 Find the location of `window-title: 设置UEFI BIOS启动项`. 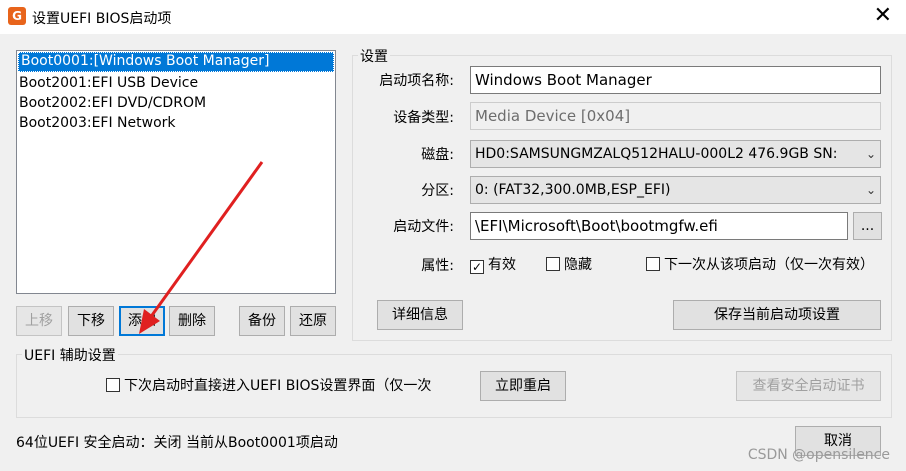

window-title: 设置UEFI BIOS启动项 is located at coordinates (102, 19).